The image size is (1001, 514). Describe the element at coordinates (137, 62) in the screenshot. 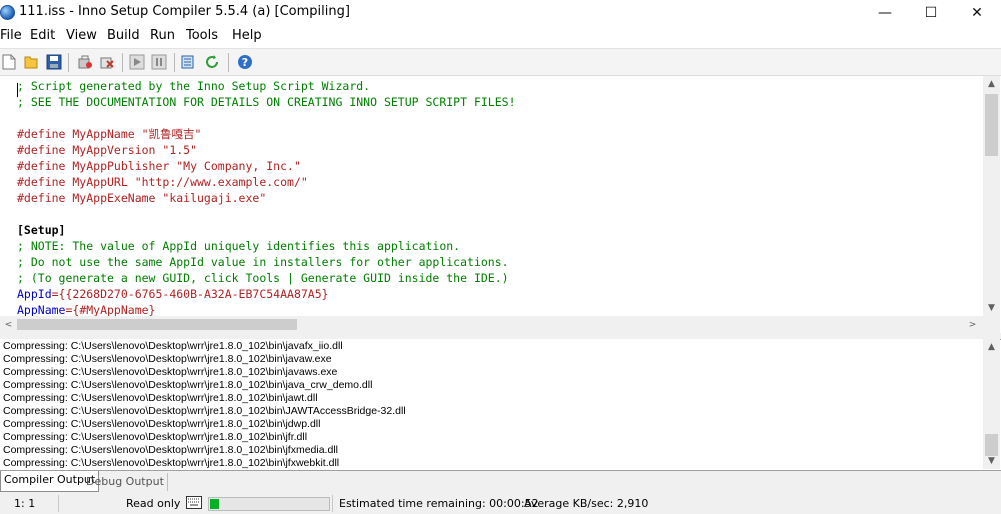

I see `run-icon` at that location.